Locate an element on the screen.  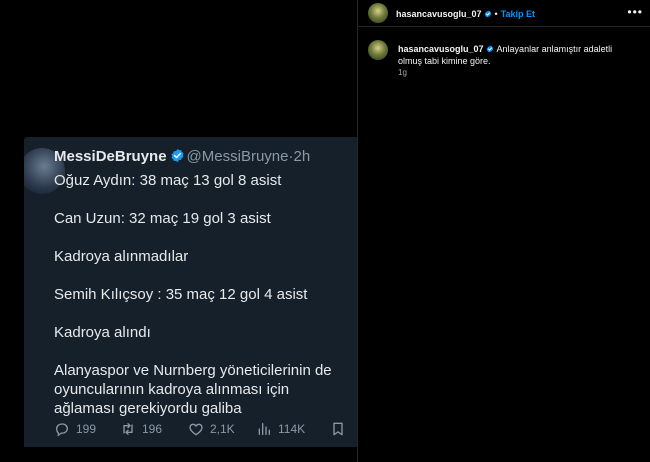
reply-action: 199 is located at coordinates (75, 429).